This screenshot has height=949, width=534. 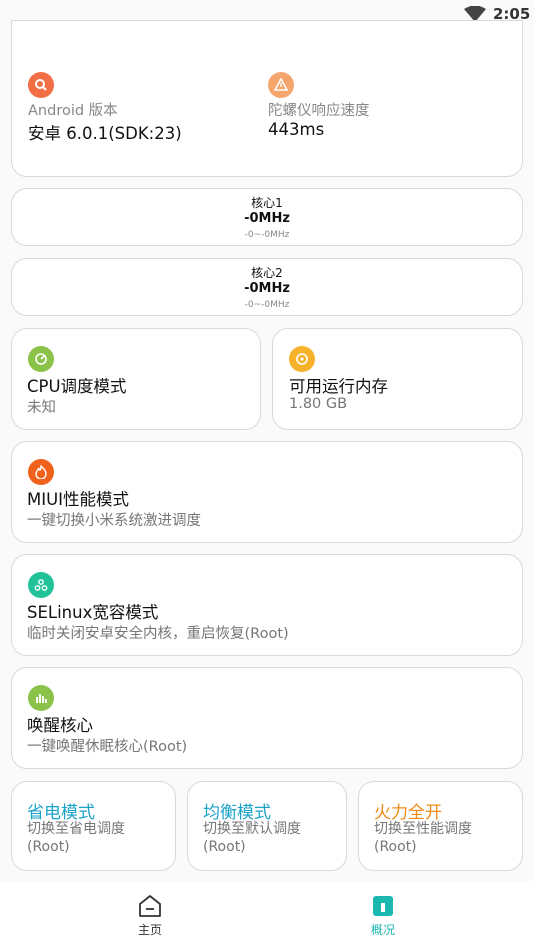 I want to click on cpu-icon, so click(x=41, y=359).